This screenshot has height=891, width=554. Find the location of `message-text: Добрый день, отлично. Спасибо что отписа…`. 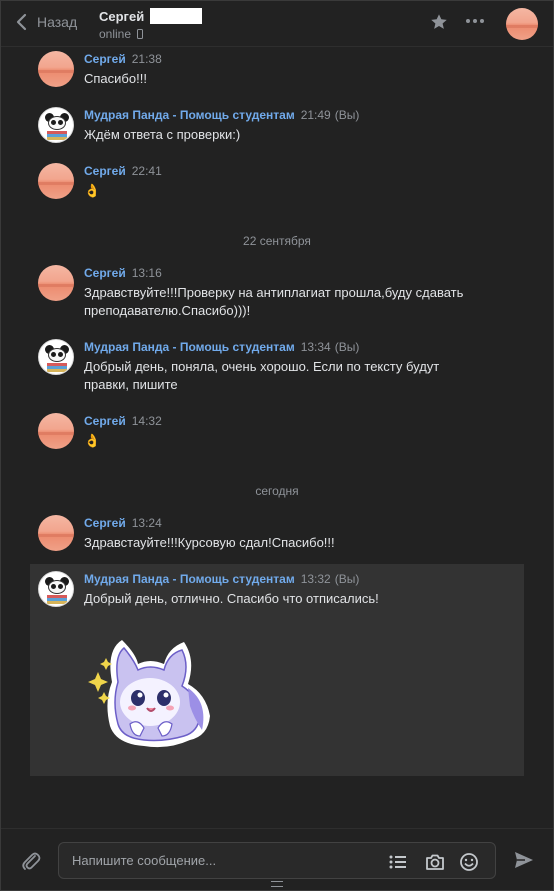

message-text: Добрый день, отлично. Спасибо что отписа… is located at coordinates (231, 598).